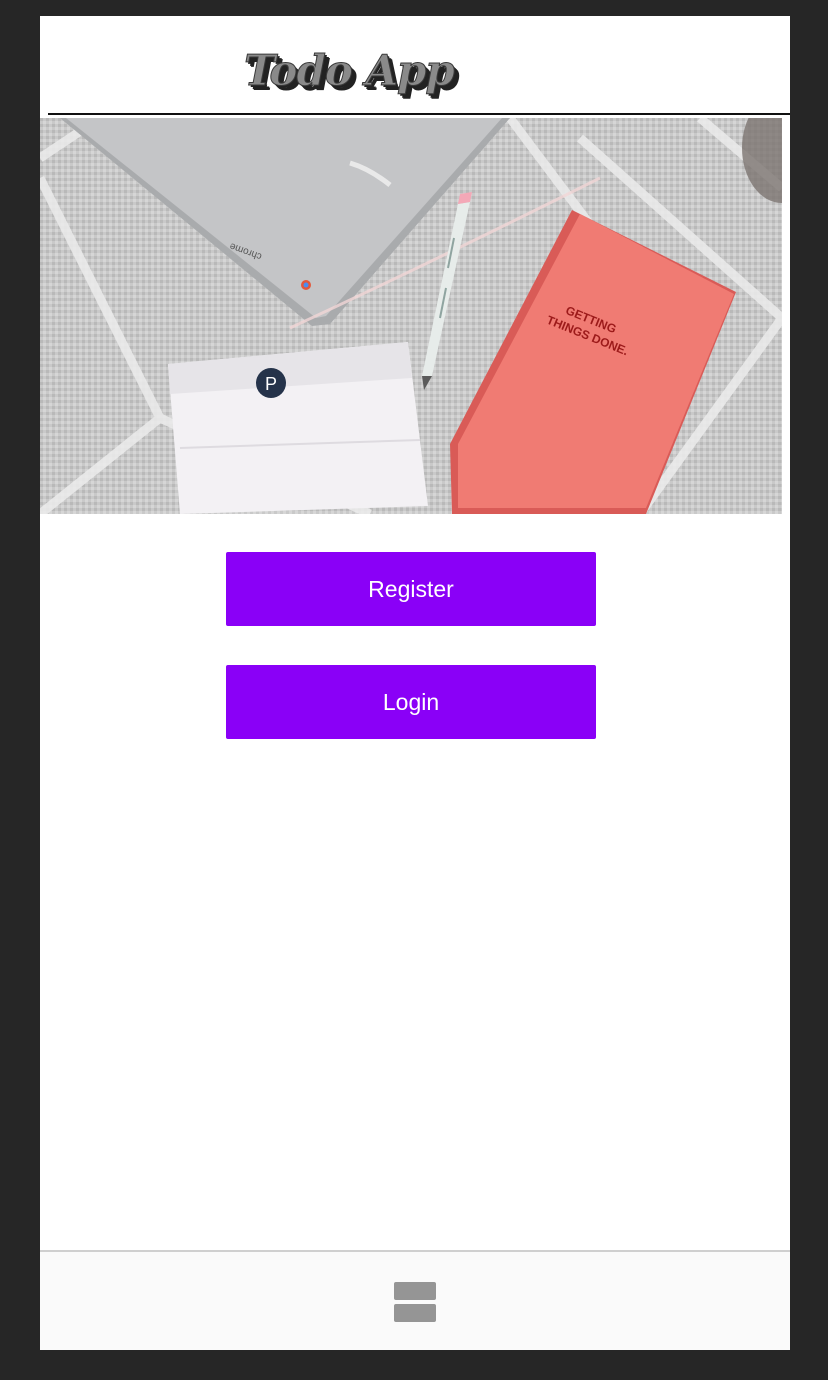  What do you see at coordinates (271, 384) in the screenshot?
I see `pouch-logo-letter: P` at bounding box center [271, 384].